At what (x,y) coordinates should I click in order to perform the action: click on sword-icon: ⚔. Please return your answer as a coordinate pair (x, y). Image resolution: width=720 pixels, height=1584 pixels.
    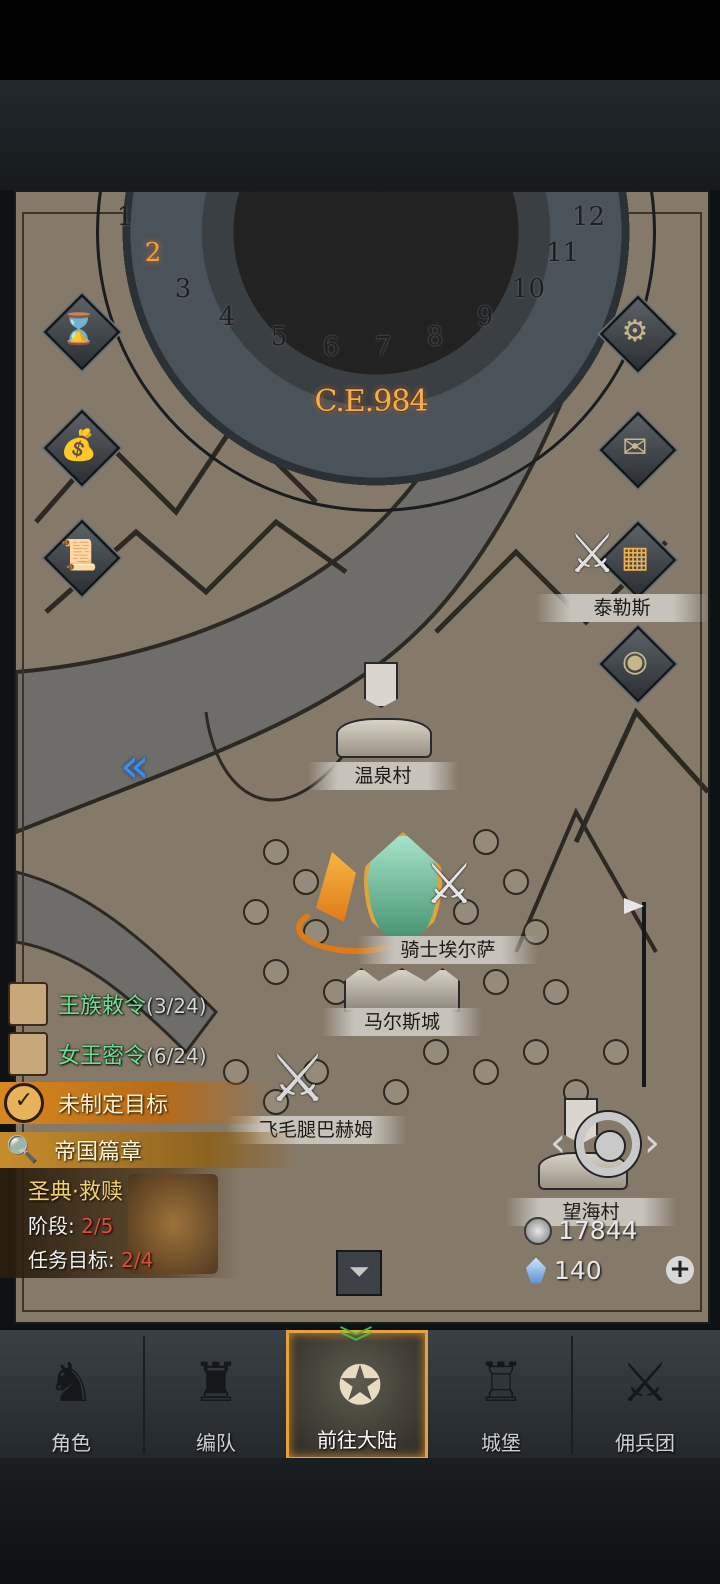
    Looking at the image, I should click on (645, 1382).